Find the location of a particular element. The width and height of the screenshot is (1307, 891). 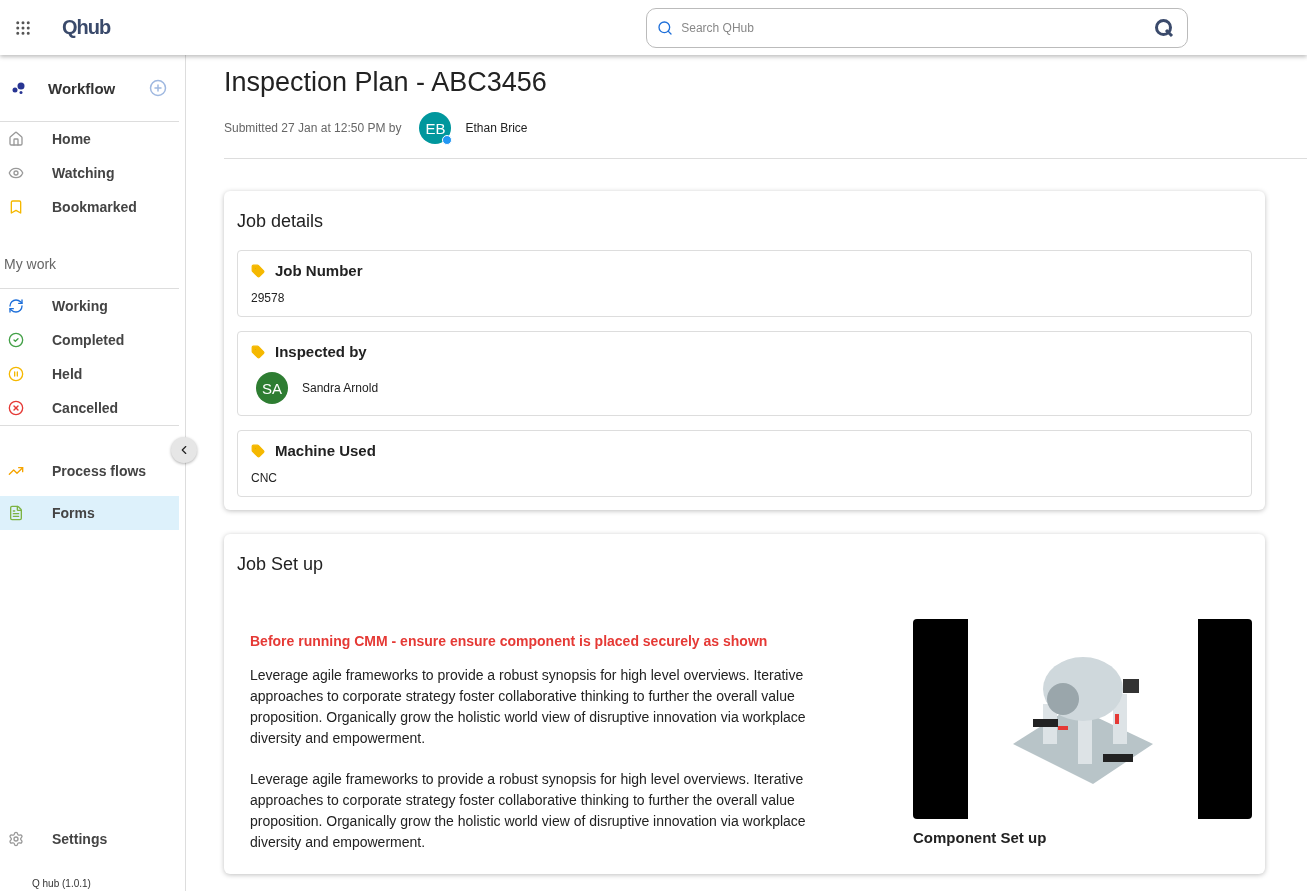

warning-text: Before running CMM - ensure ensure component is placed securely as shown is located at coordinates (509, 641).